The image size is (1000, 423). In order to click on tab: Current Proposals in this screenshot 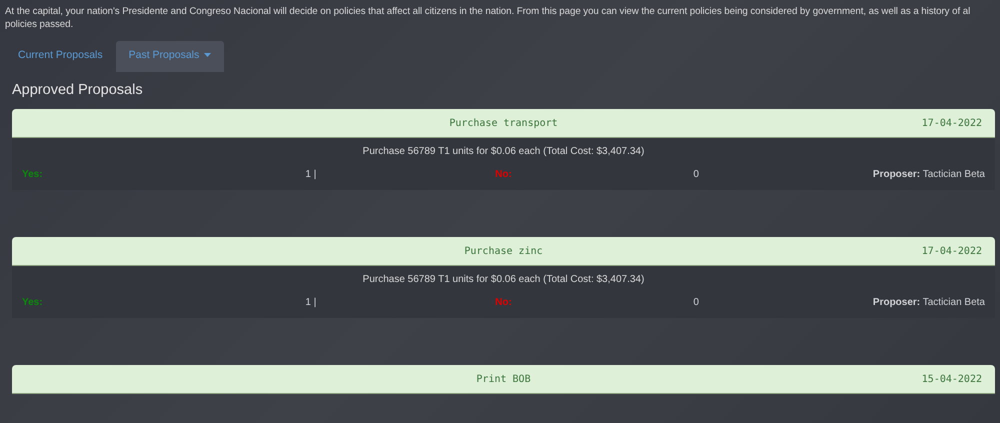, I will do `click(60, 56)`.